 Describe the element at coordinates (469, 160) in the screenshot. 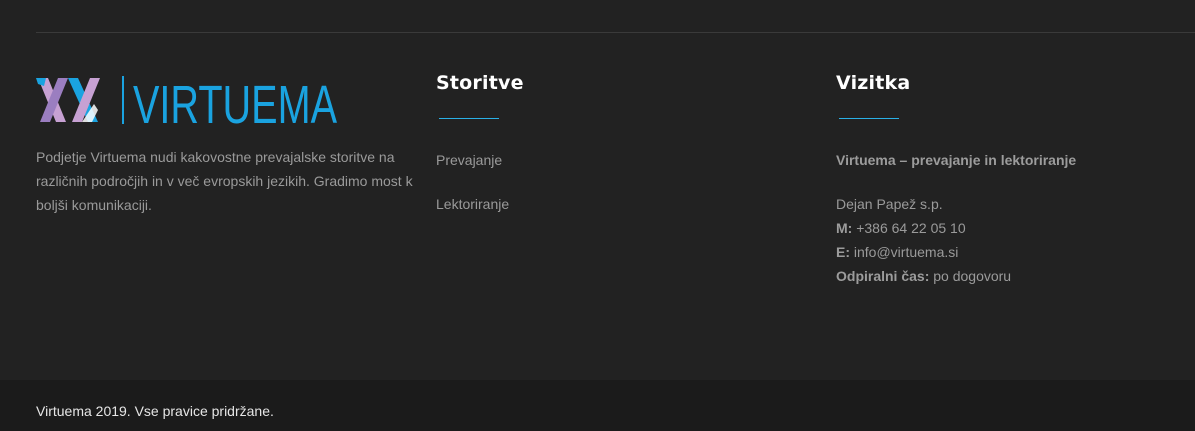

I see `services-link-prevajanje: Prevajanje` at that location.